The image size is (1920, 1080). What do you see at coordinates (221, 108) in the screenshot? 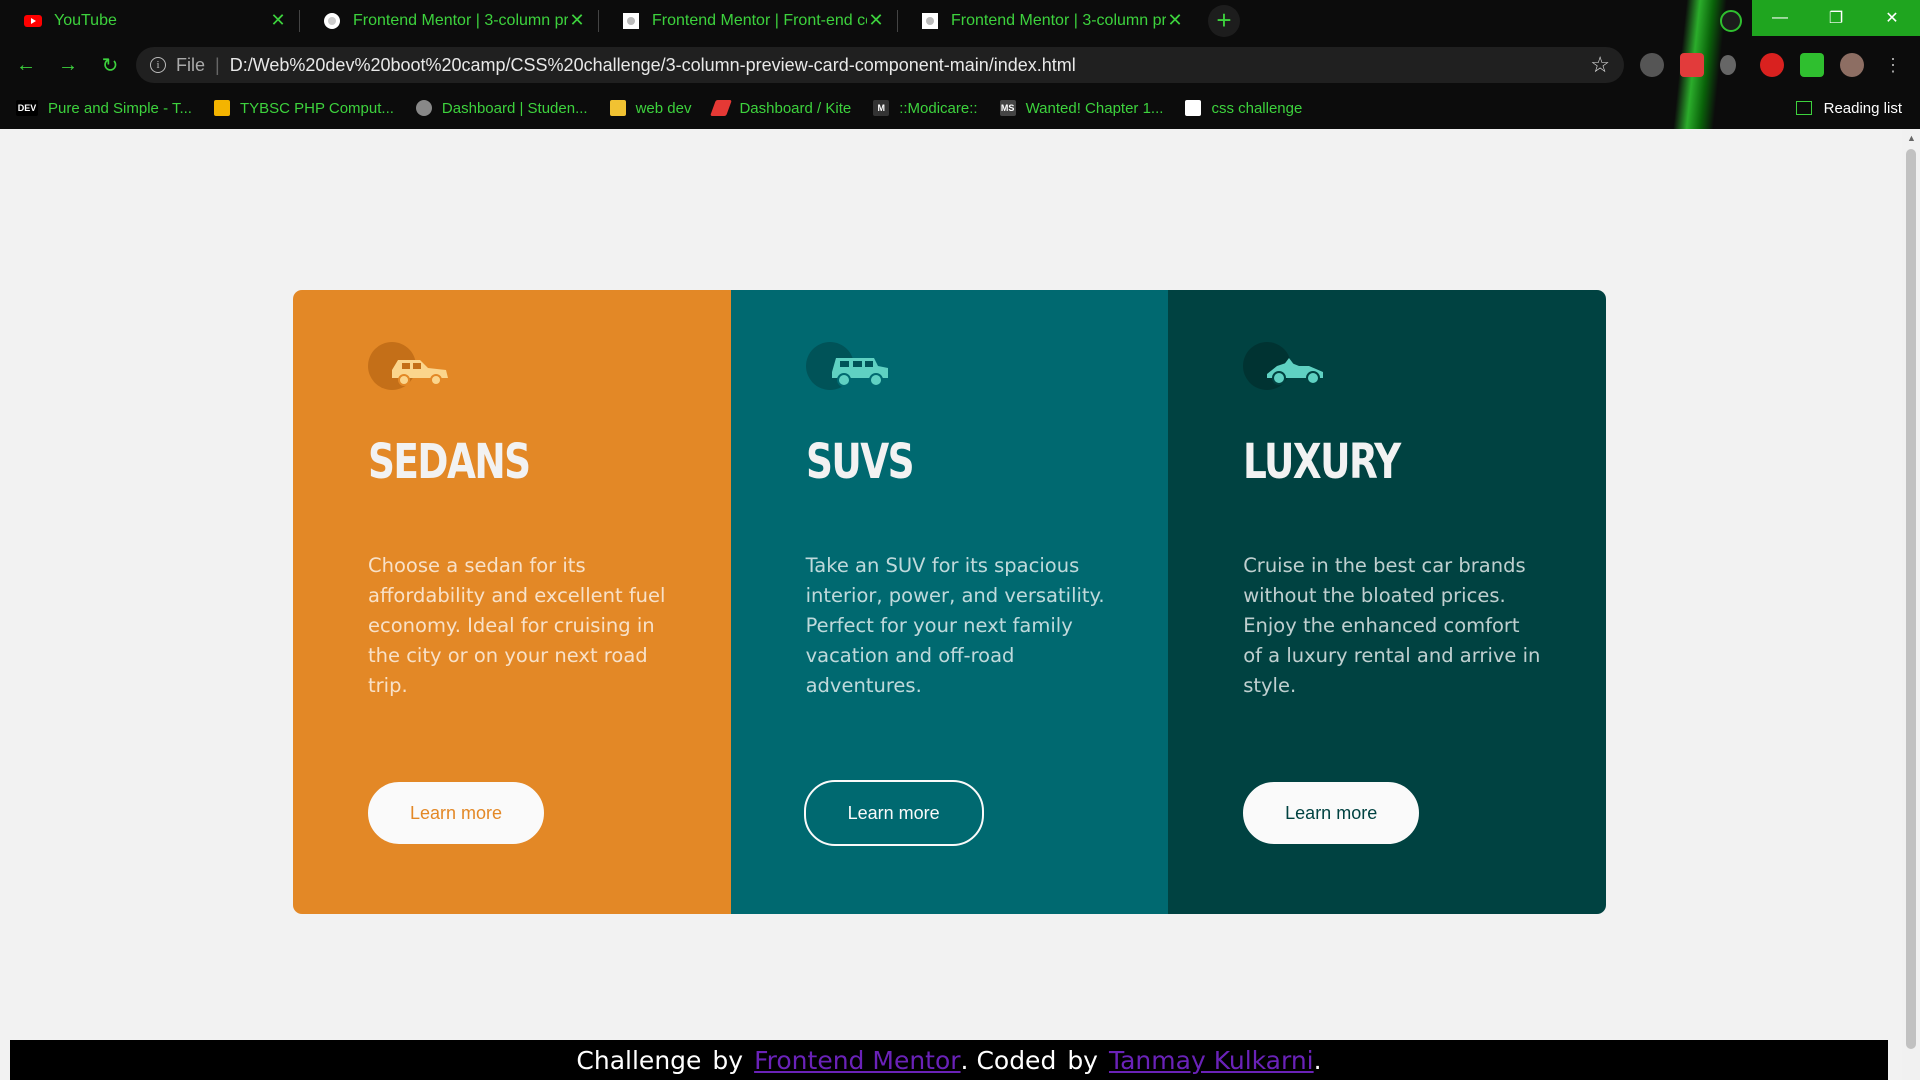
I see `classroom-icon` at bounding box center [221, 108].